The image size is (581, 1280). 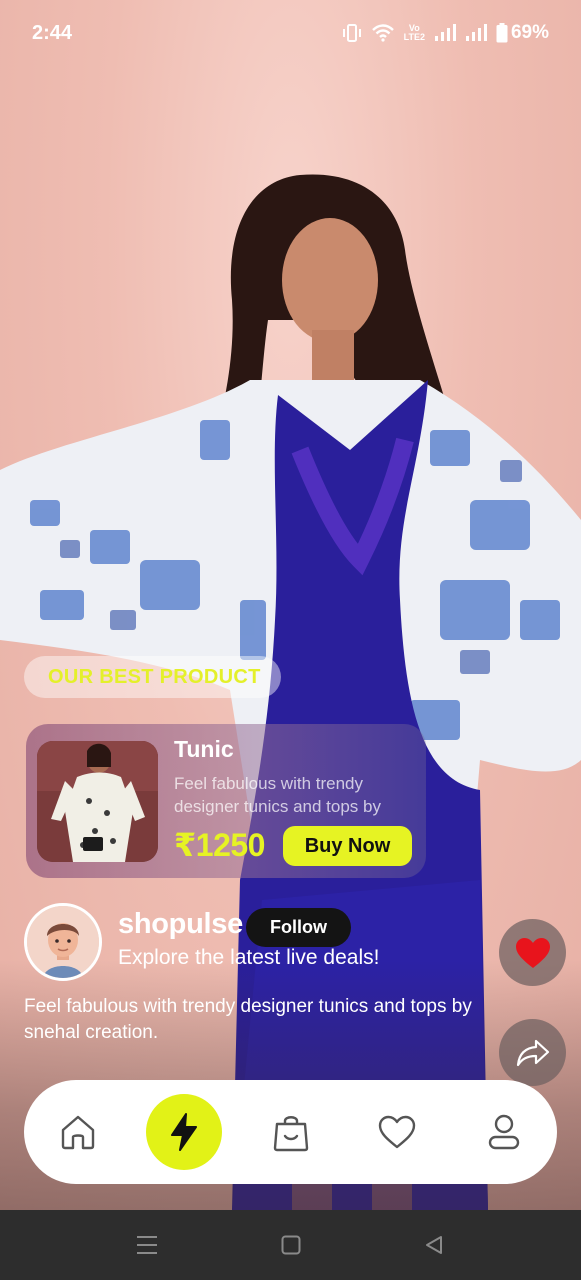 What do you see at coordinates (529, 32) in the screenshot?
I see `battery-percent: 69%` at bounding box center [529, 32].